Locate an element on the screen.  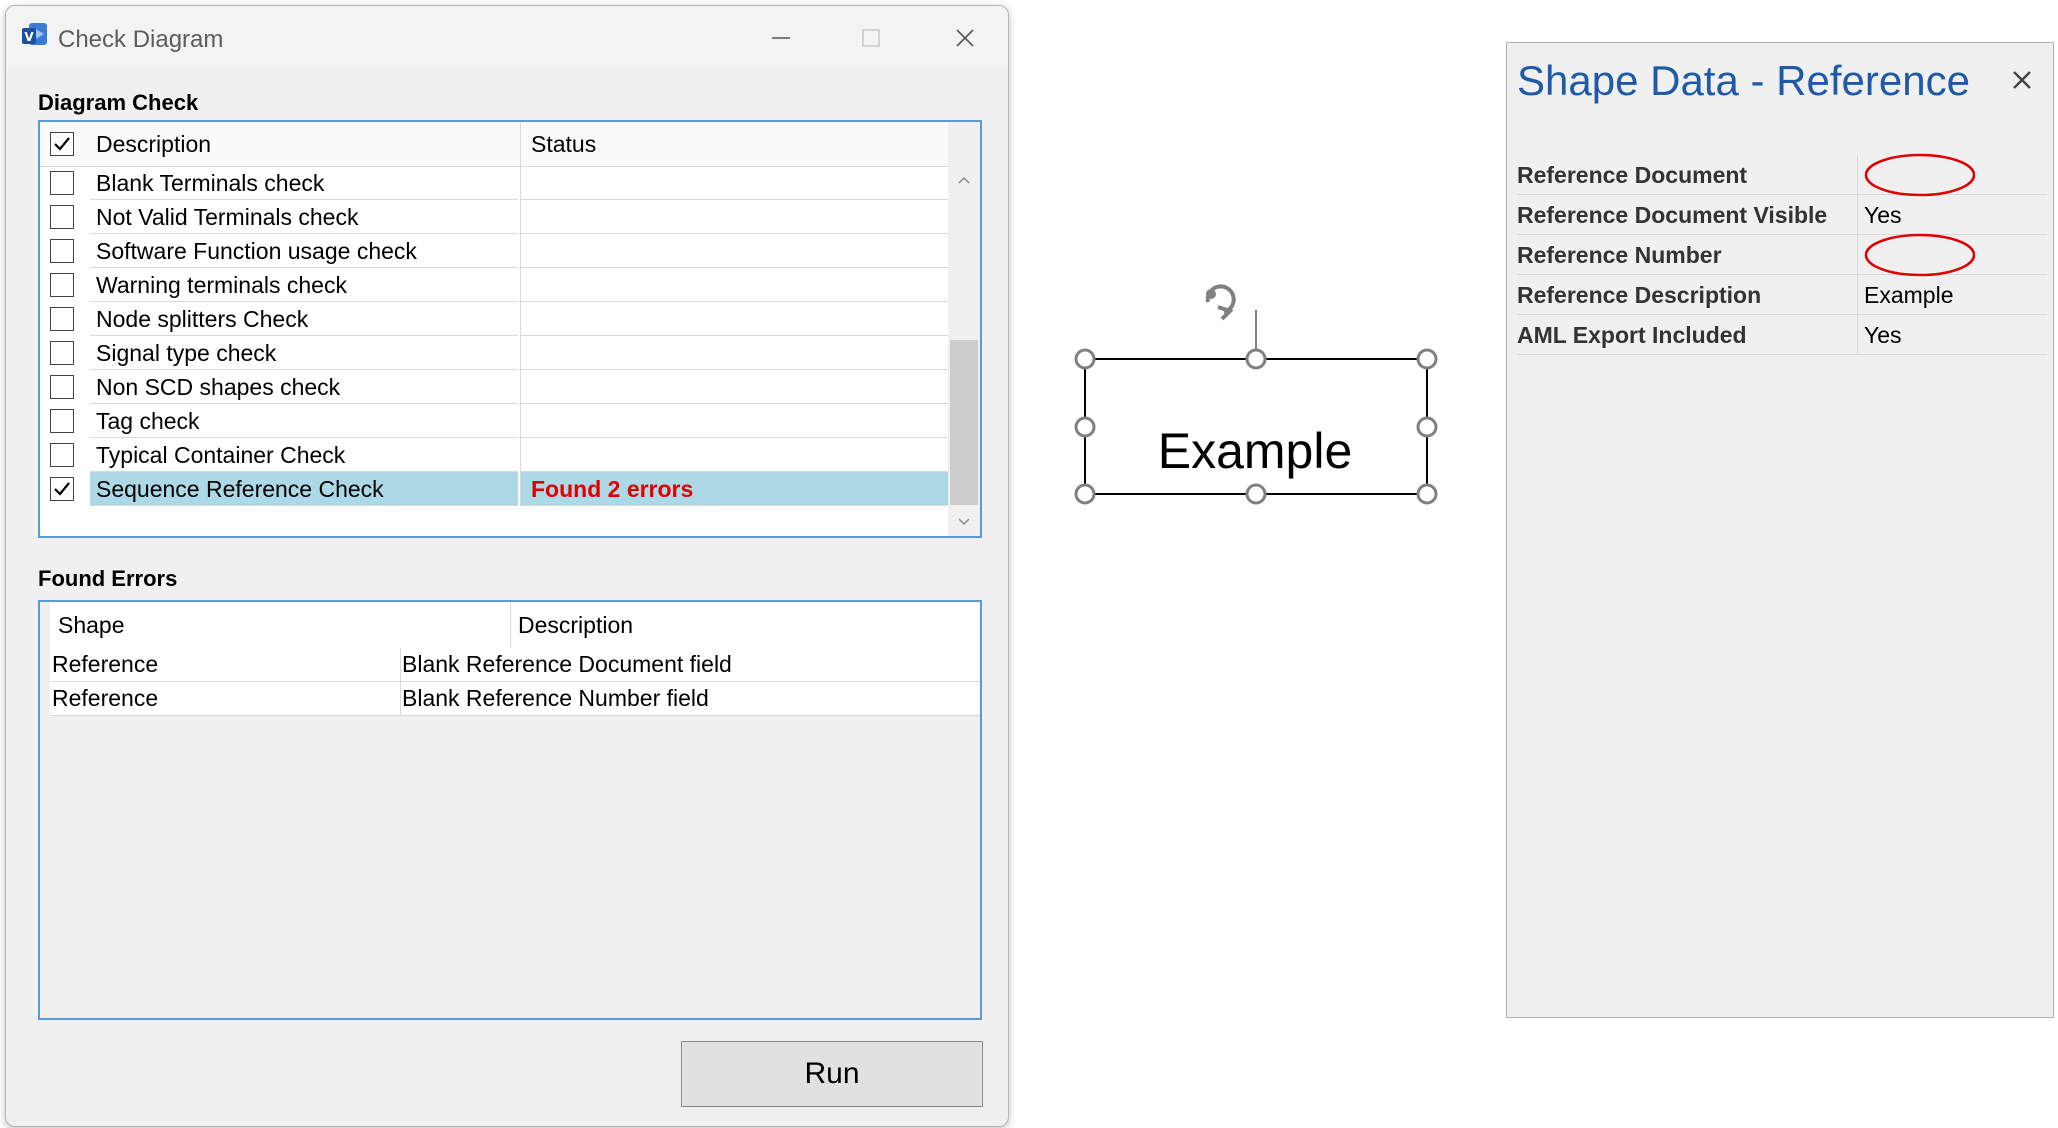
maximize-icon is located at coordinates (871, 38).